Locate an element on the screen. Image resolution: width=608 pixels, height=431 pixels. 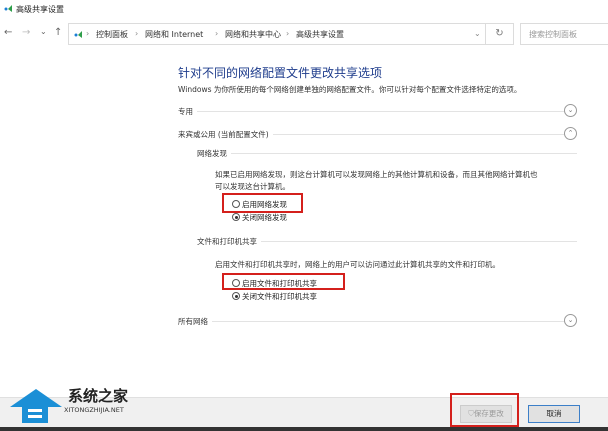
network-discovery-heading: 网络发现 is located at coordinates (214, 153).